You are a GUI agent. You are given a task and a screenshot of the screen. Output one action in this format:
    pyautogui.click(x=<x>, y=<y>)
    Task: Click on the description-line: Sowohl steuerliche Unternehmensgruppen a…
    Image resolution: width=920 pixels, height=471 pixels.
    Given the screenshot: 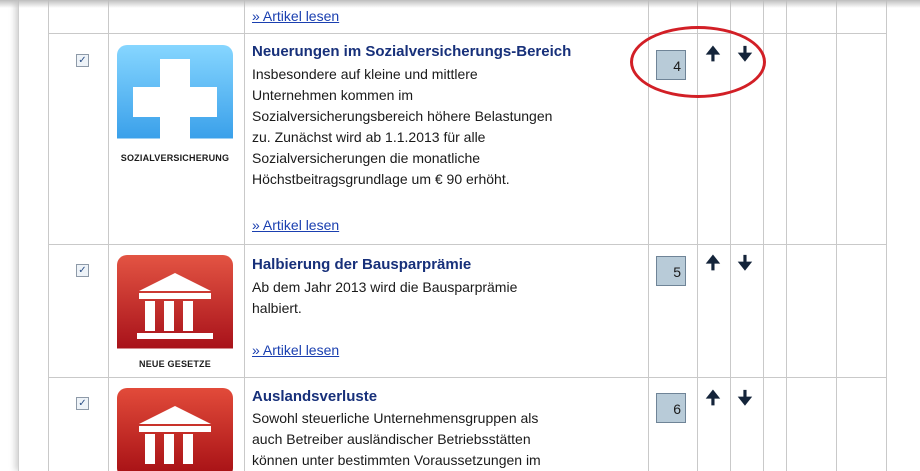 What is the action you would take?
    pyautogui.click(x=395, y=418)
    